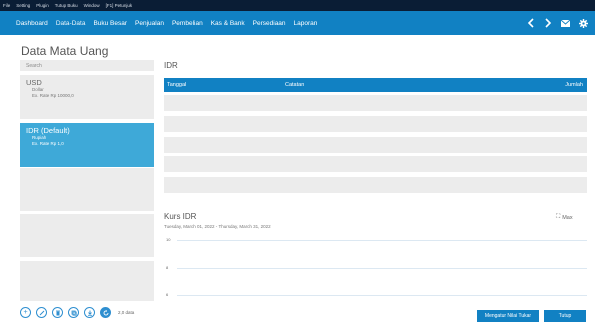  What do you see at coordinates (567, 217) in the screenshot?
I see `max-label: Max` at bounding box center [567, 217].